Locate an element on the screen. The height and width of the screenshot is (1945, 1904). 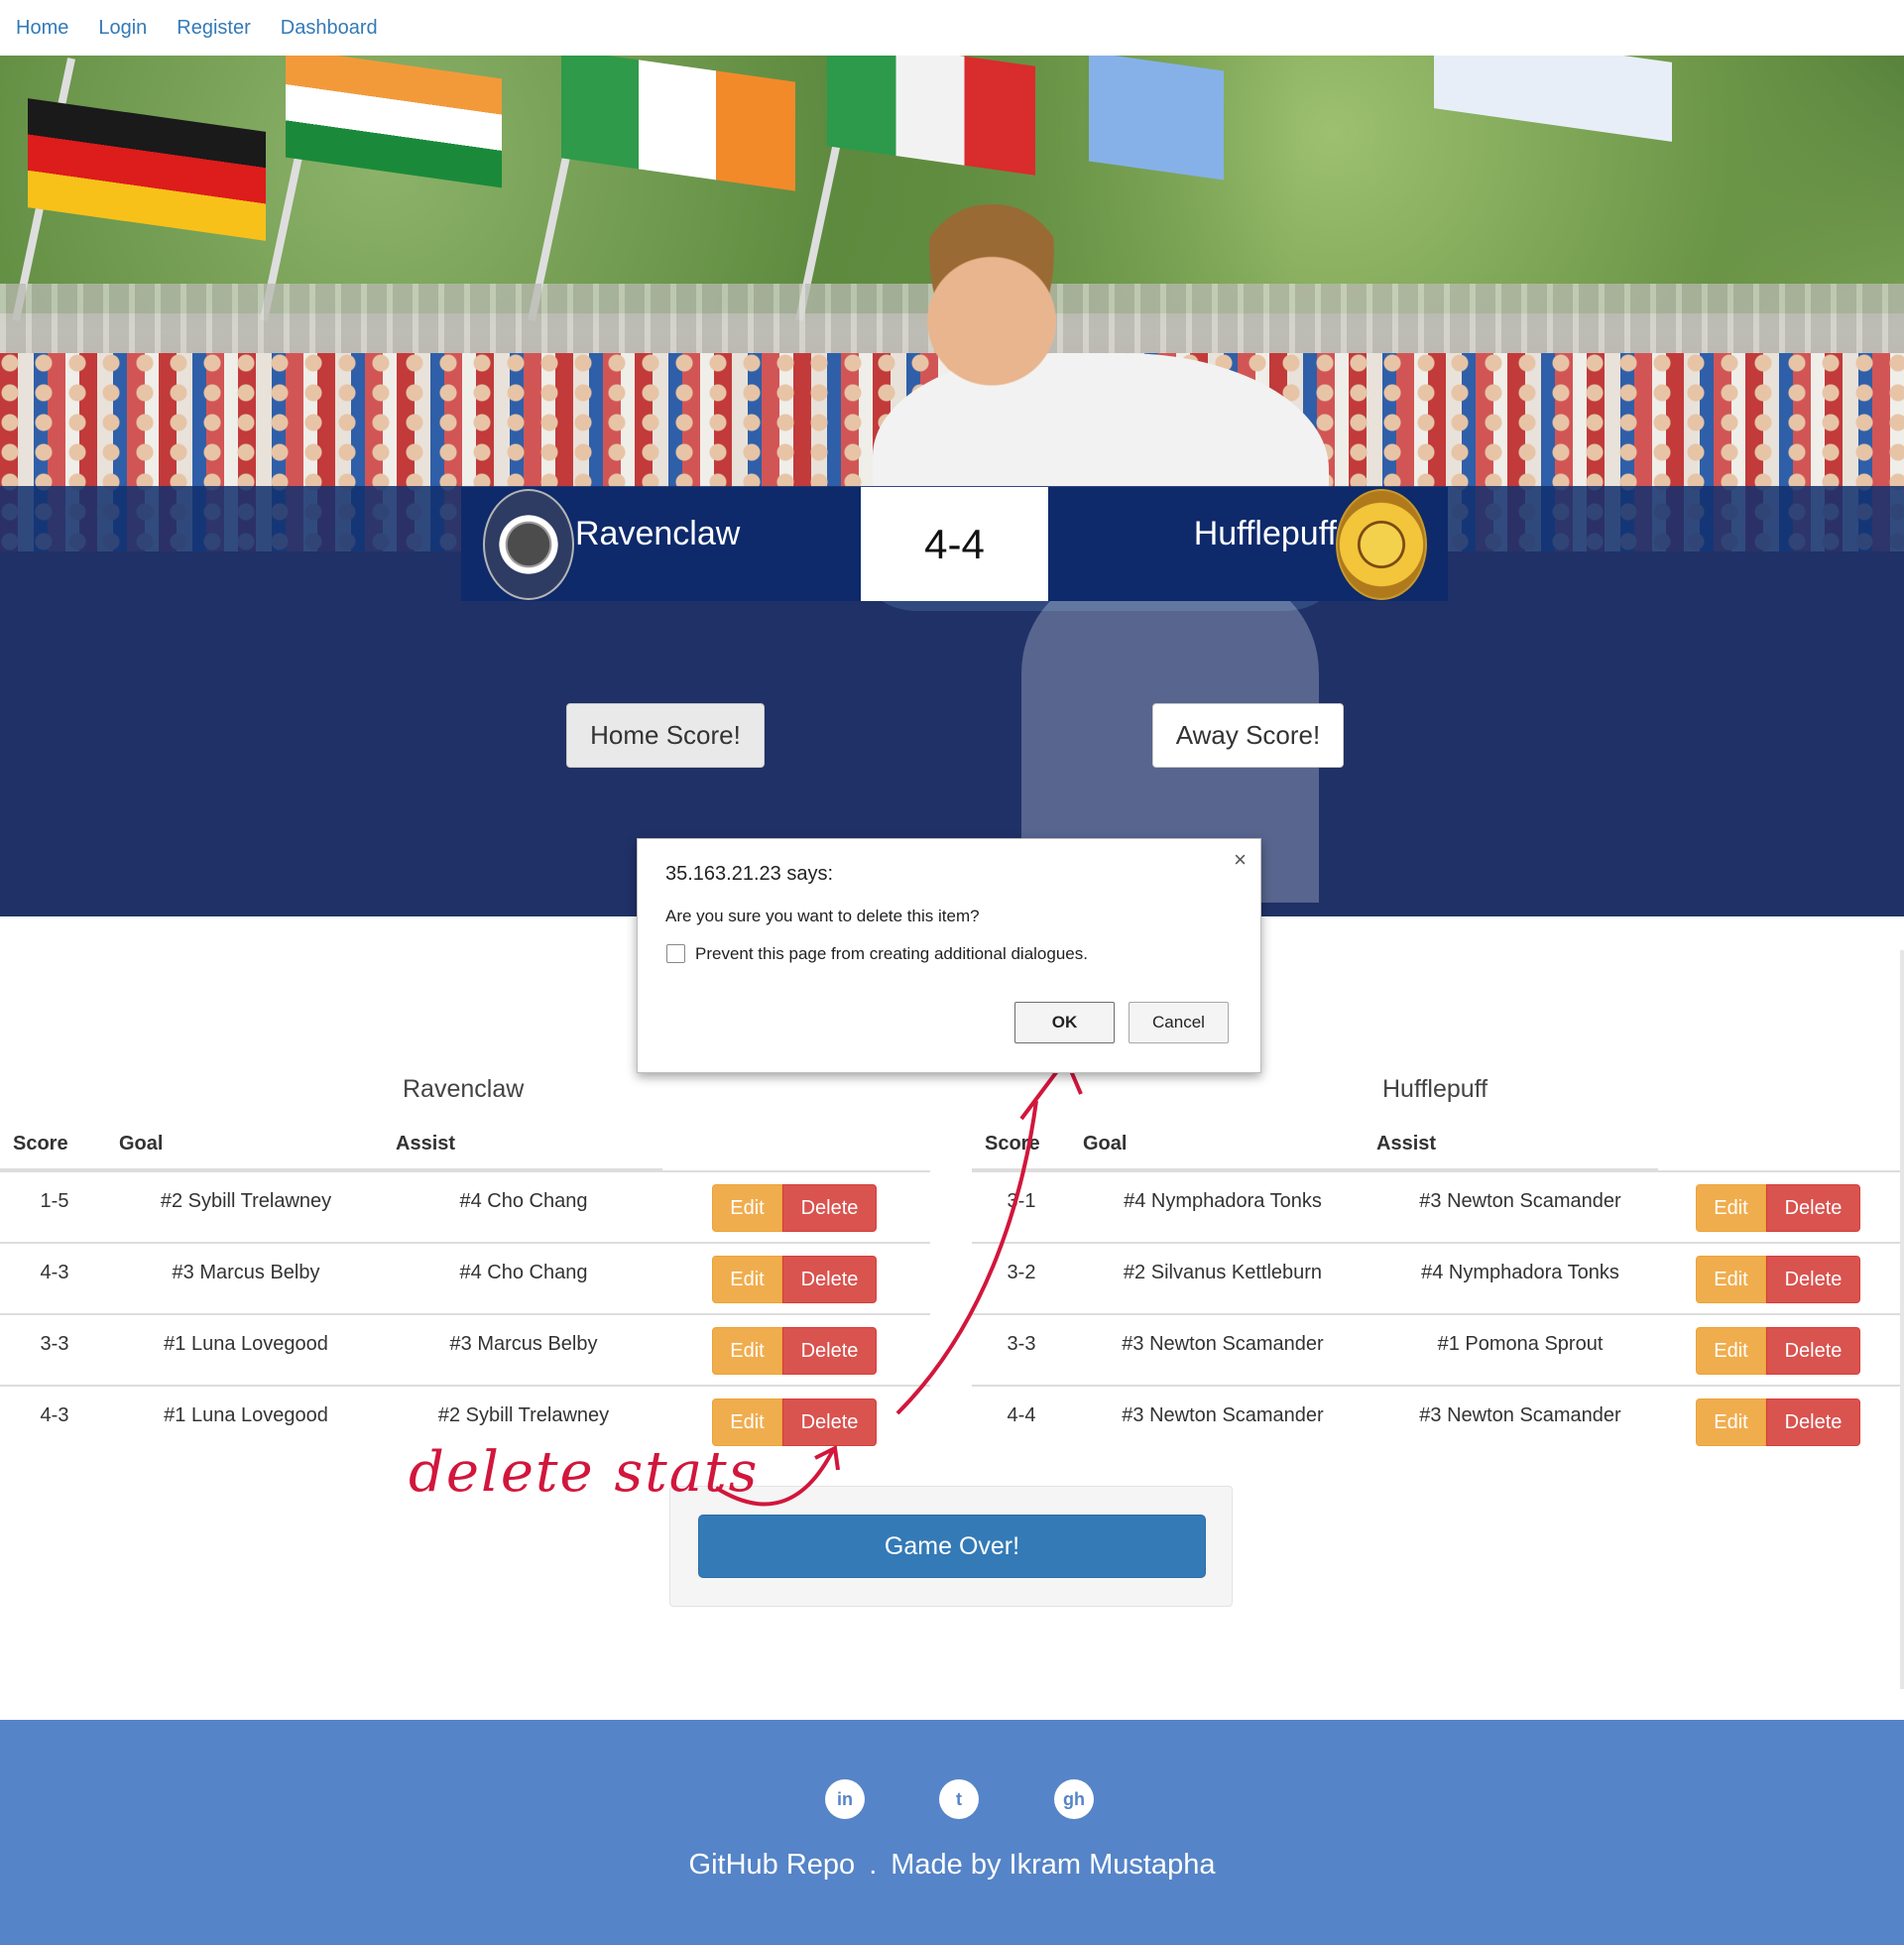
nav-home-link: Home is located at coordinates (42, 28).